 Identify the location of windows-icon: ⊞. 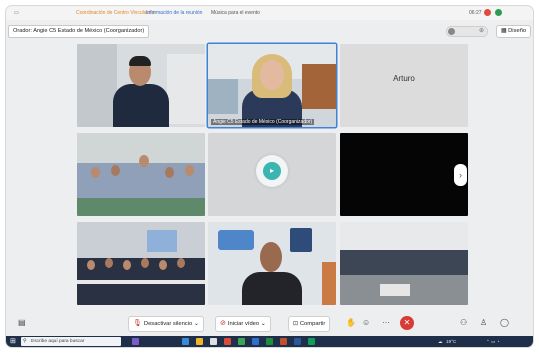
(13, 341).